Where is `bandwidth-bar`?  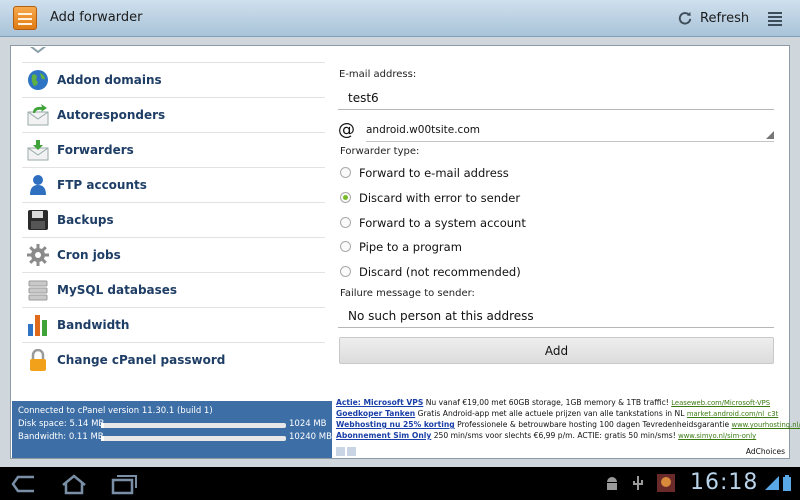 bandwidth-bar is located at coordinates (193, 438).